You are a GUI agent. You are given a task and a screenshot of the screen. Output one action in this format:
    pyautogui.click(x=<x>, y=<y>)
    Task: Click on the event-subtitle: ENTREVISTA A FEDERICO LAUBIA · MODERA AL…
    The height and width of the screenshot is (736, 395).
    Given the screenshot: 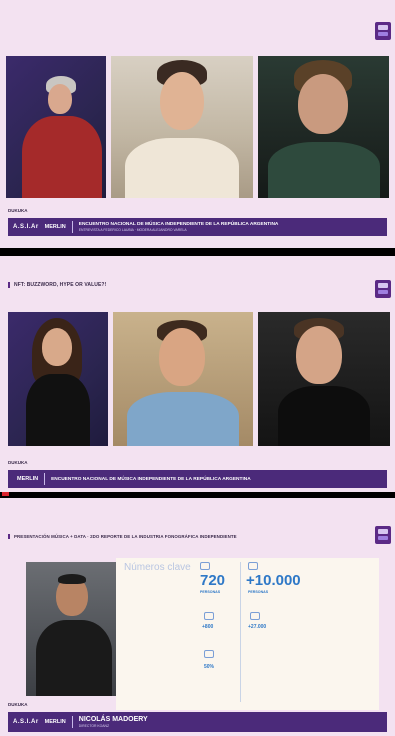 What is the action you would take?
    pyautogui.click(x=132, y=230)
    